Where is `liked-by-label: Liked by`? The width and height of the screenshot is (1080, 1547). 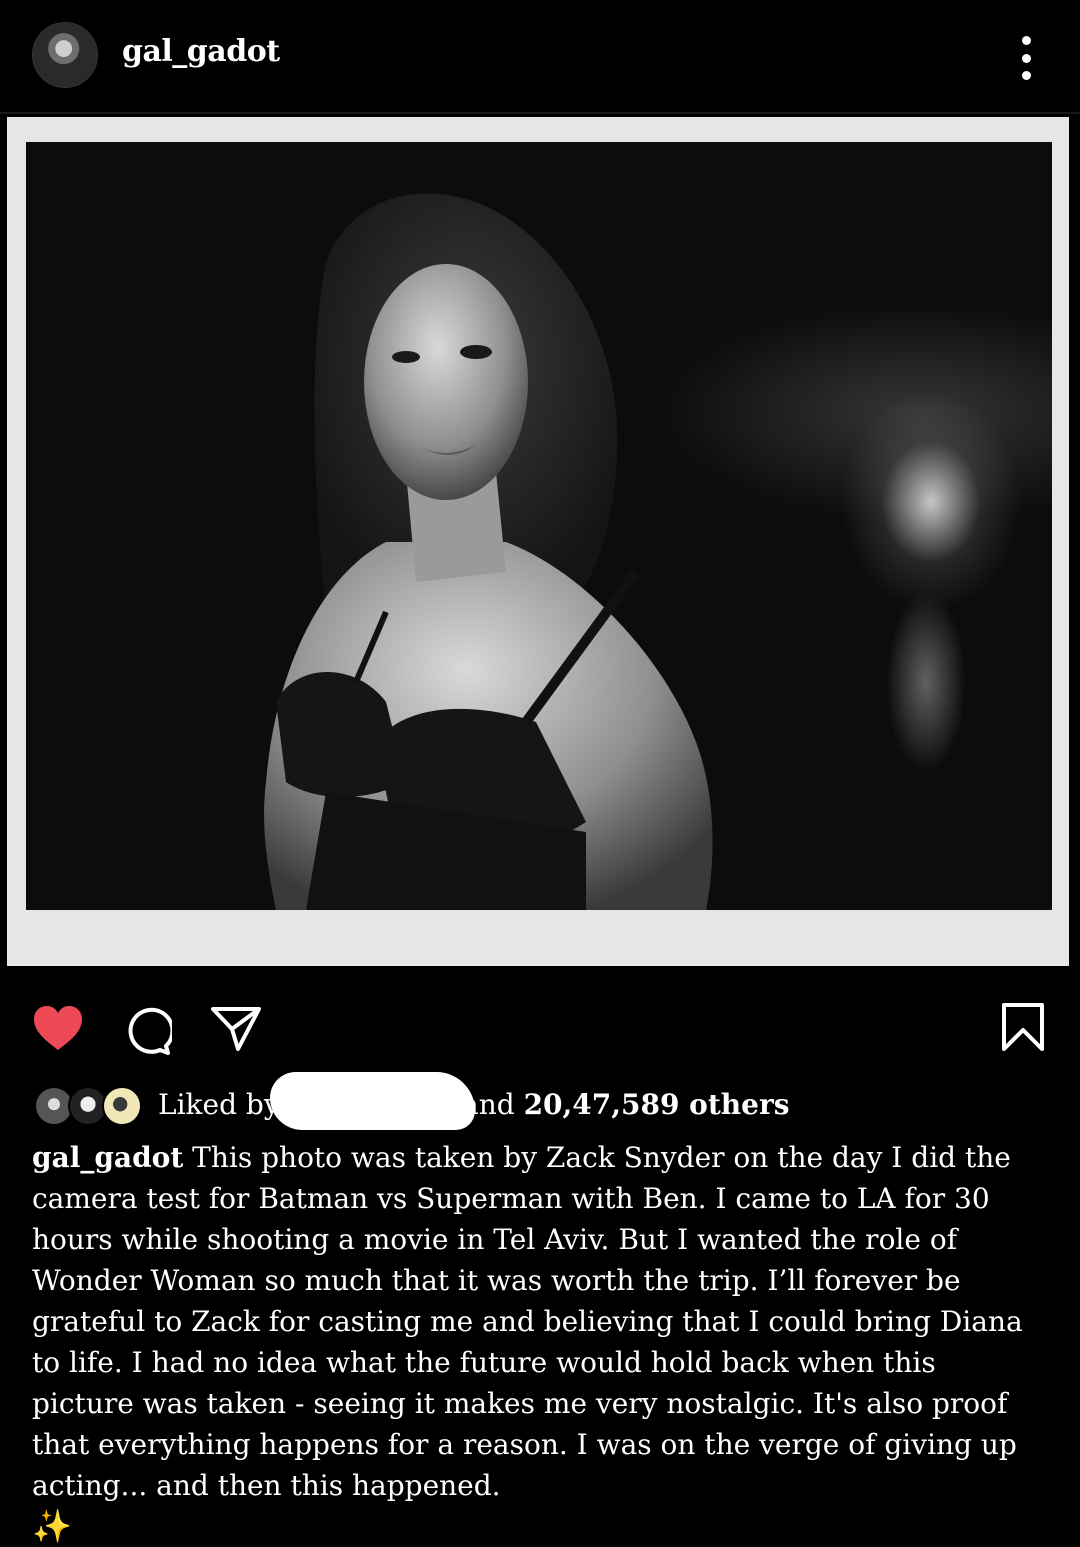 liked-by-label: Liked by is located at coordinates (219, 1104).